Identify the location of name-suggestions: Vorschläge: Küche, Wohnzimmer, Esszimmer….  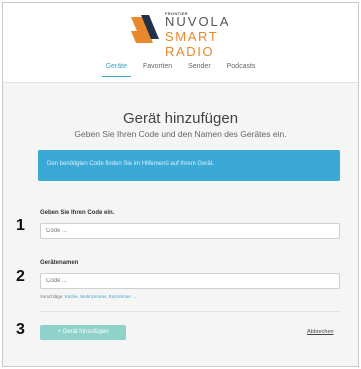
(88, 296).